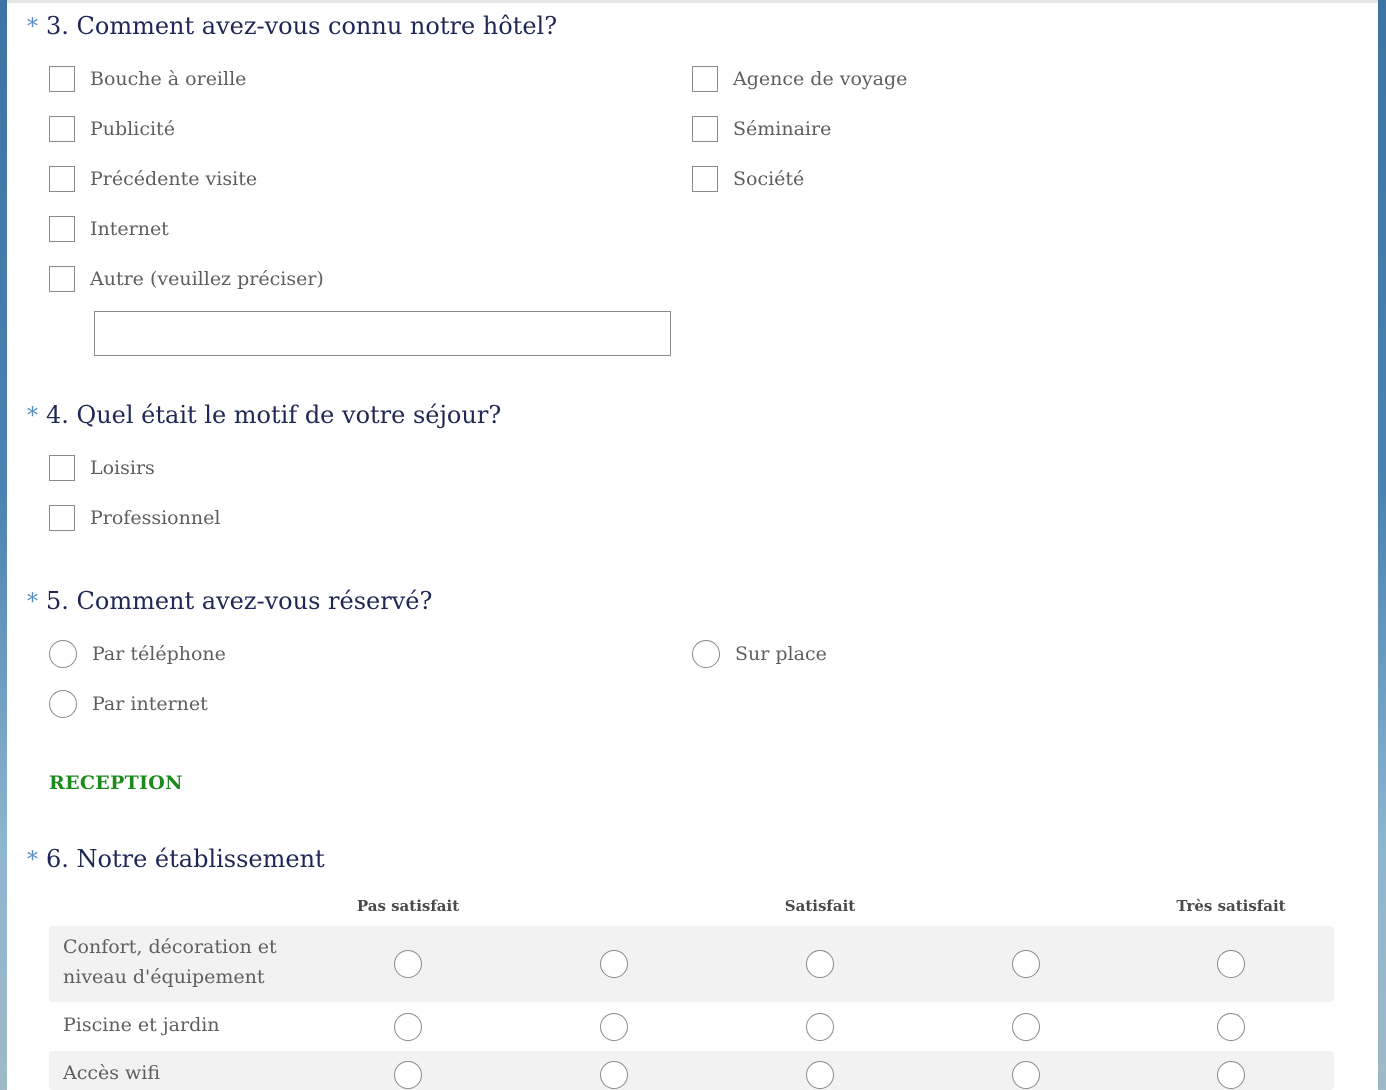 The height and width of the screenshot is (1090, 1386). Describe the element at coordinates (274, 415) in the screenshot. I see `question-4-text: 4. Quel était le motif de votre séjour?` at that location.